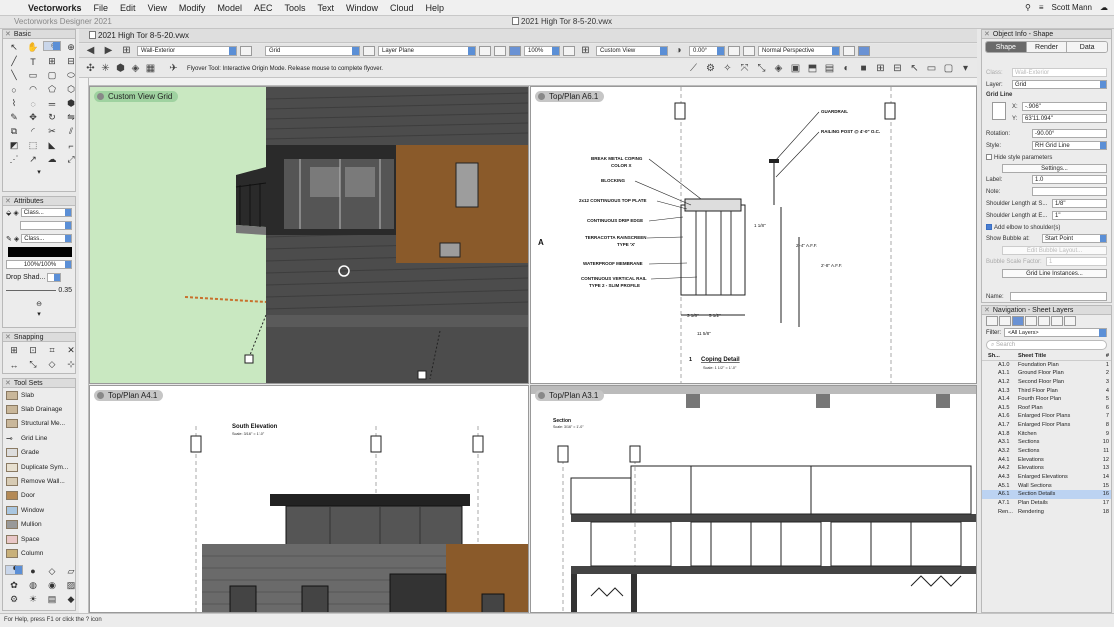 Image resolution: width=1114 pixels, height=627 pixels. I want to click on revision-tool-icon: ☁, so click(52, 159).